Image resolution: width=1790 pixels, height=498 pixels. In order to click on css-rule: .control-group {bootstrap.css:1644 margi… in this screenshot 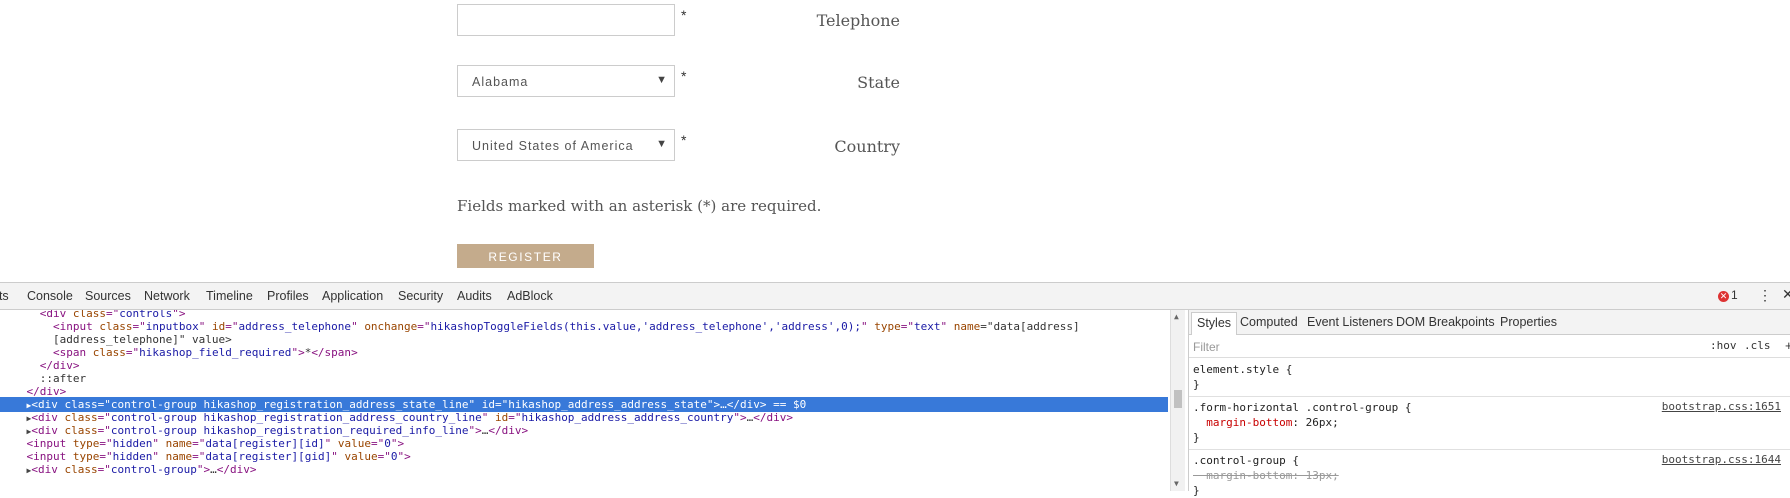, I will do `click(1488, 475)`.